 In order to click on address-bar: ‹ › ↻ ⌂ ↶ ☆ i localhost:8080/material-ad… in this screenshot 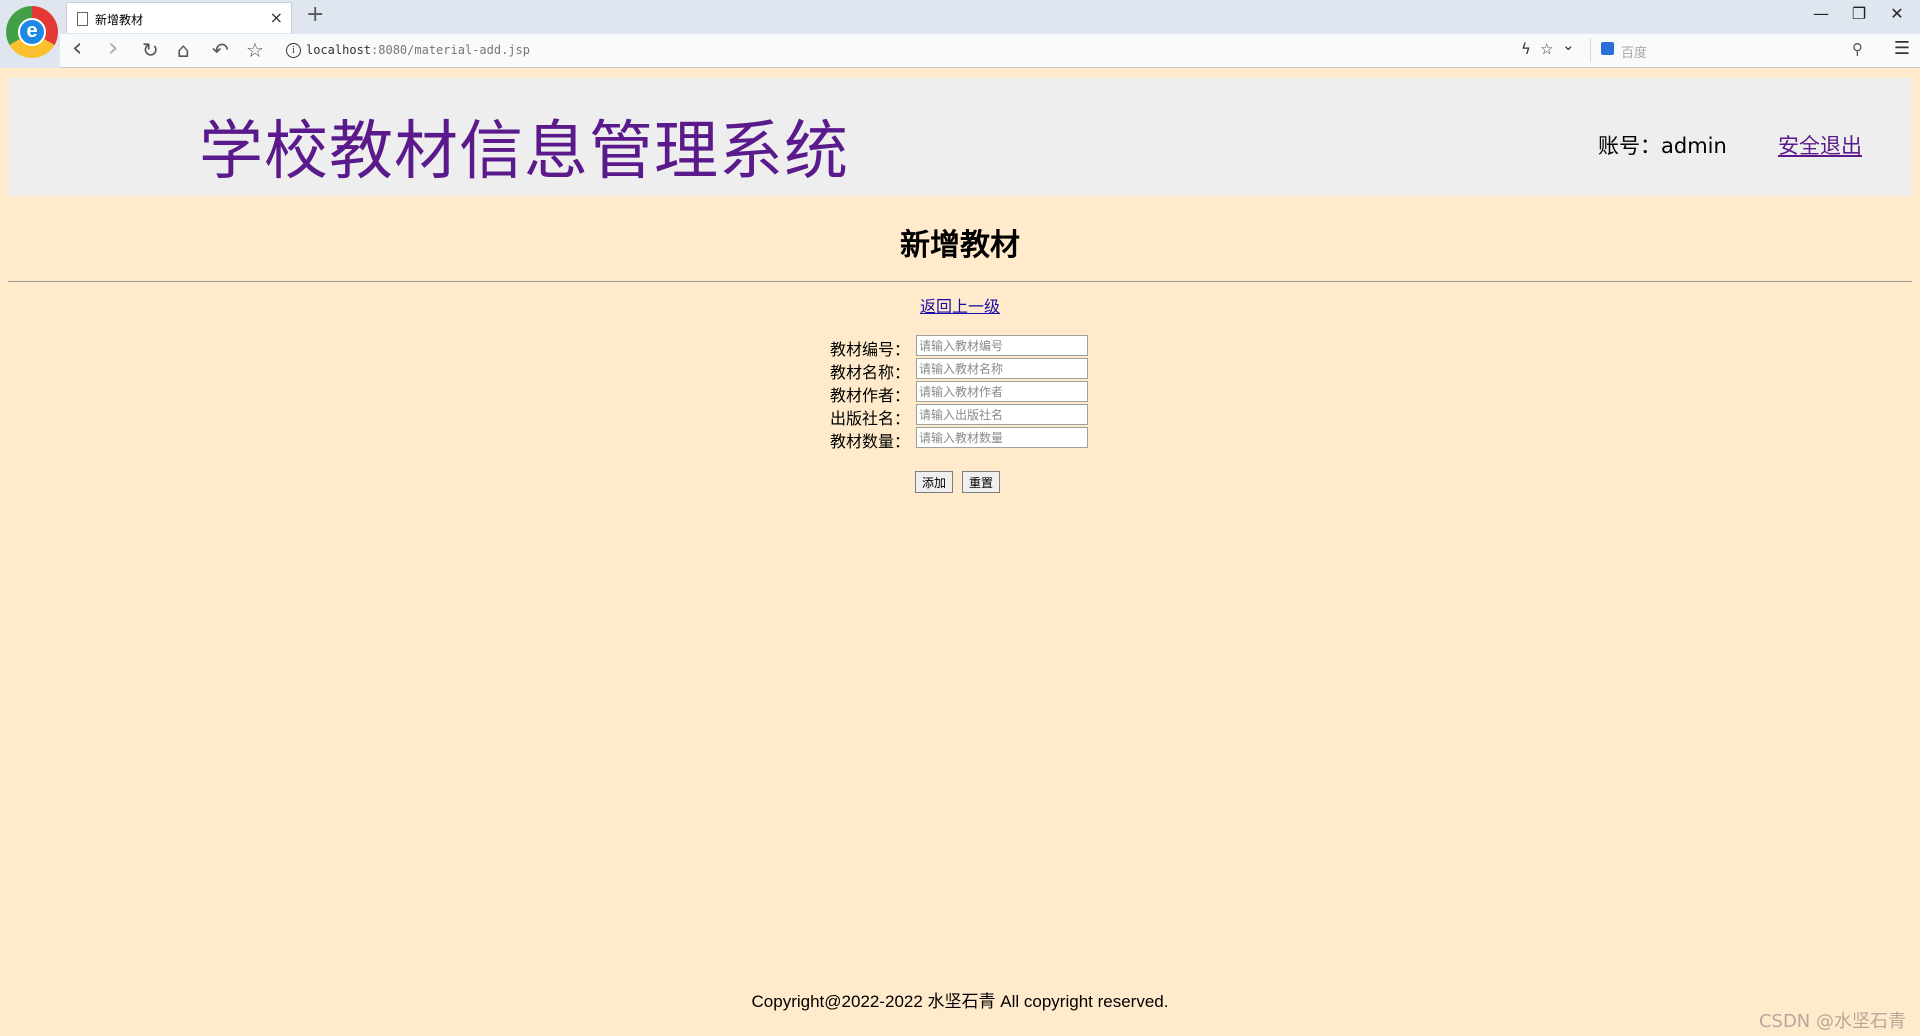, I will do `click(990, 51)`.